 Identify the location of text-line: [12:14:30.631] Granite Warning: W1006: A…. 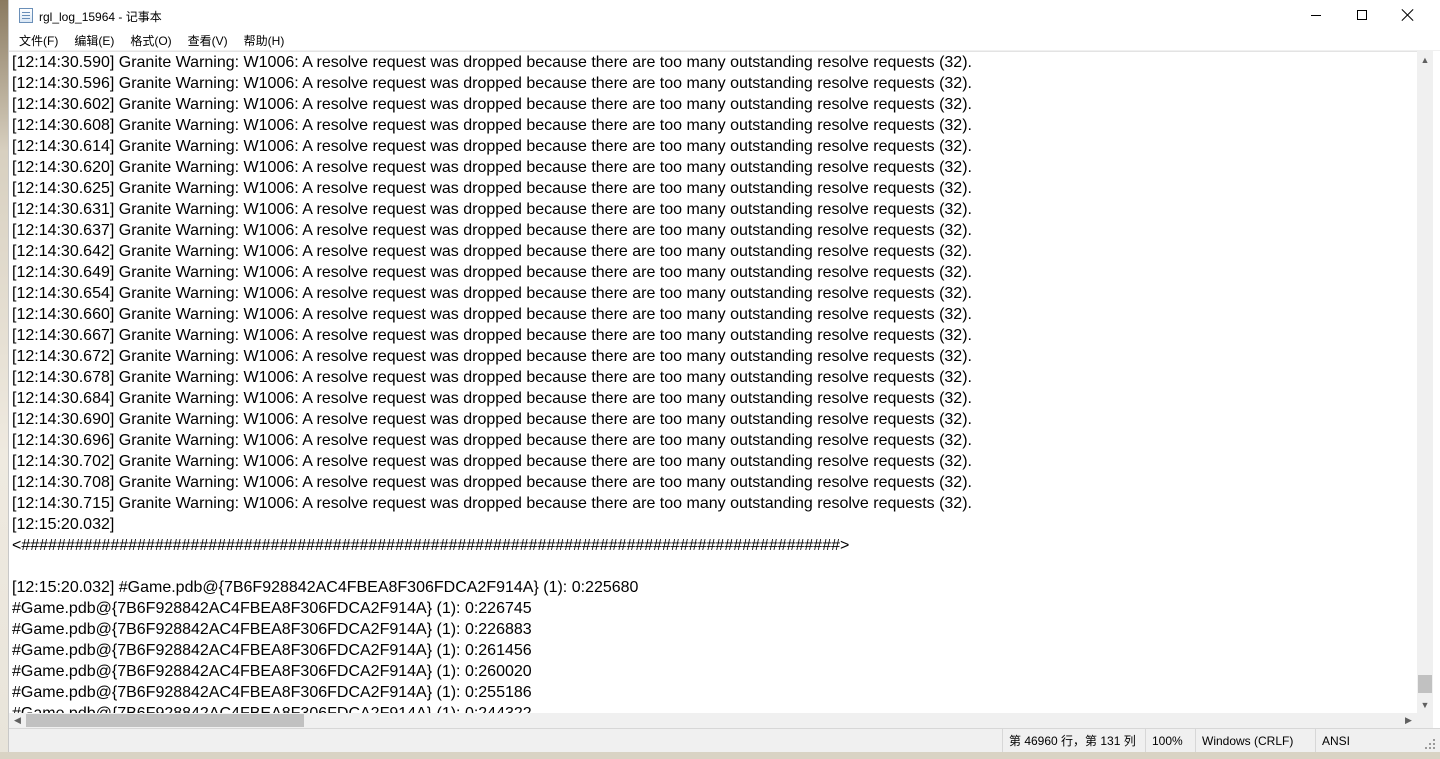
(492, 209).